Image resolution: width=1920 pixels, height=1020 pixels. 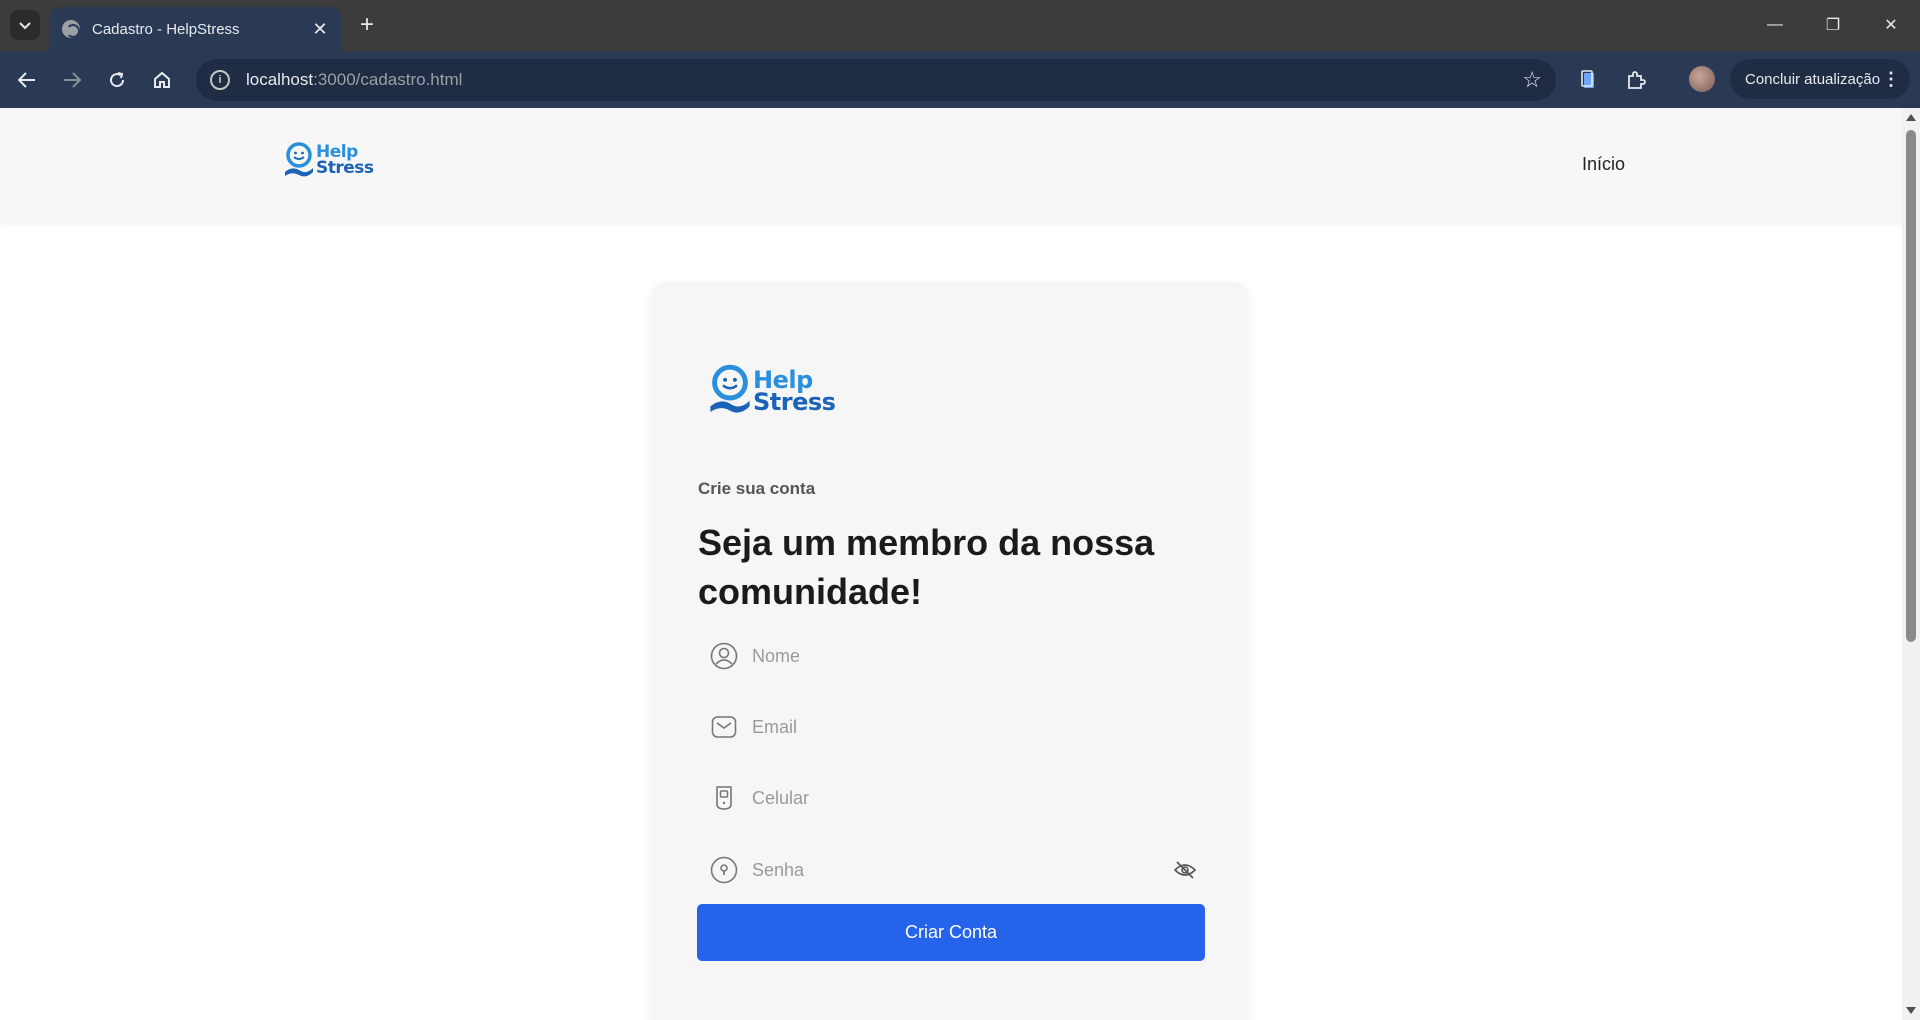 What do you see at coordinates (1603, 164) in the screenshot?
I see `nav-link-home: Início` at bounding box center [1603, 164].